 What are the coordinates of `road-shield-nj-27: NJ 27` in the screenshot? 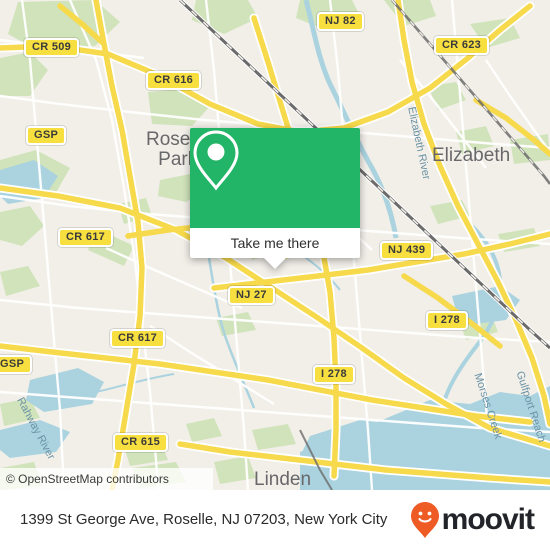 It's located at (251, 295).